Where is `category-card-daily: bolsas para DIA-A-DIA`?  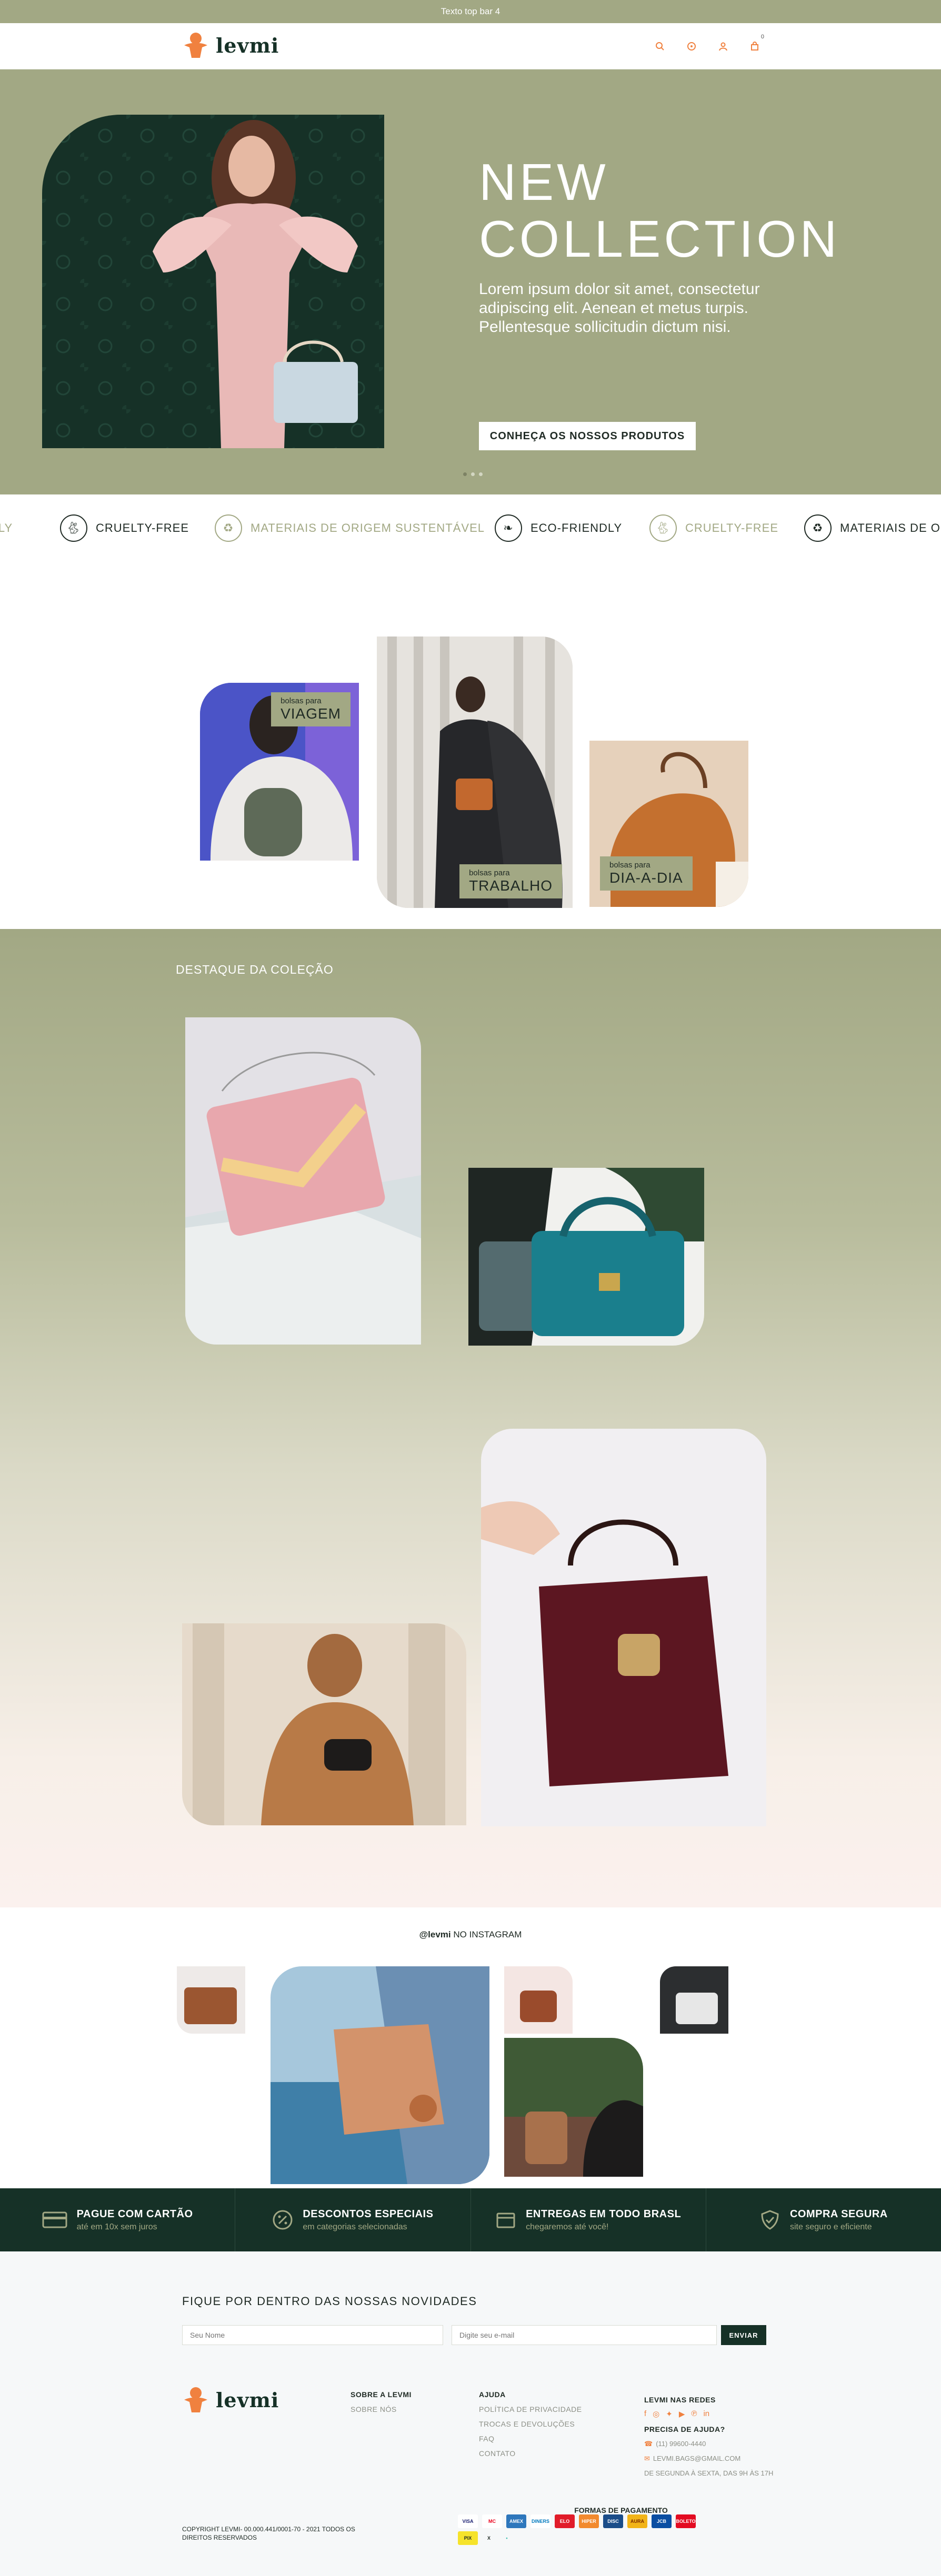
category-card-daily: bolsas para DIA-A-DIA is located at coordinates (668, 824).